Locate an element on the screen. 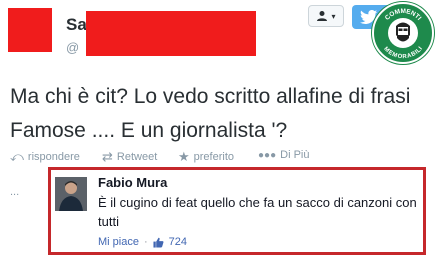 This screenshot has height=258, width=436. commenti-memorabili-logo: COMMENTI MEMORABILI is located at coordinates (403, 33).